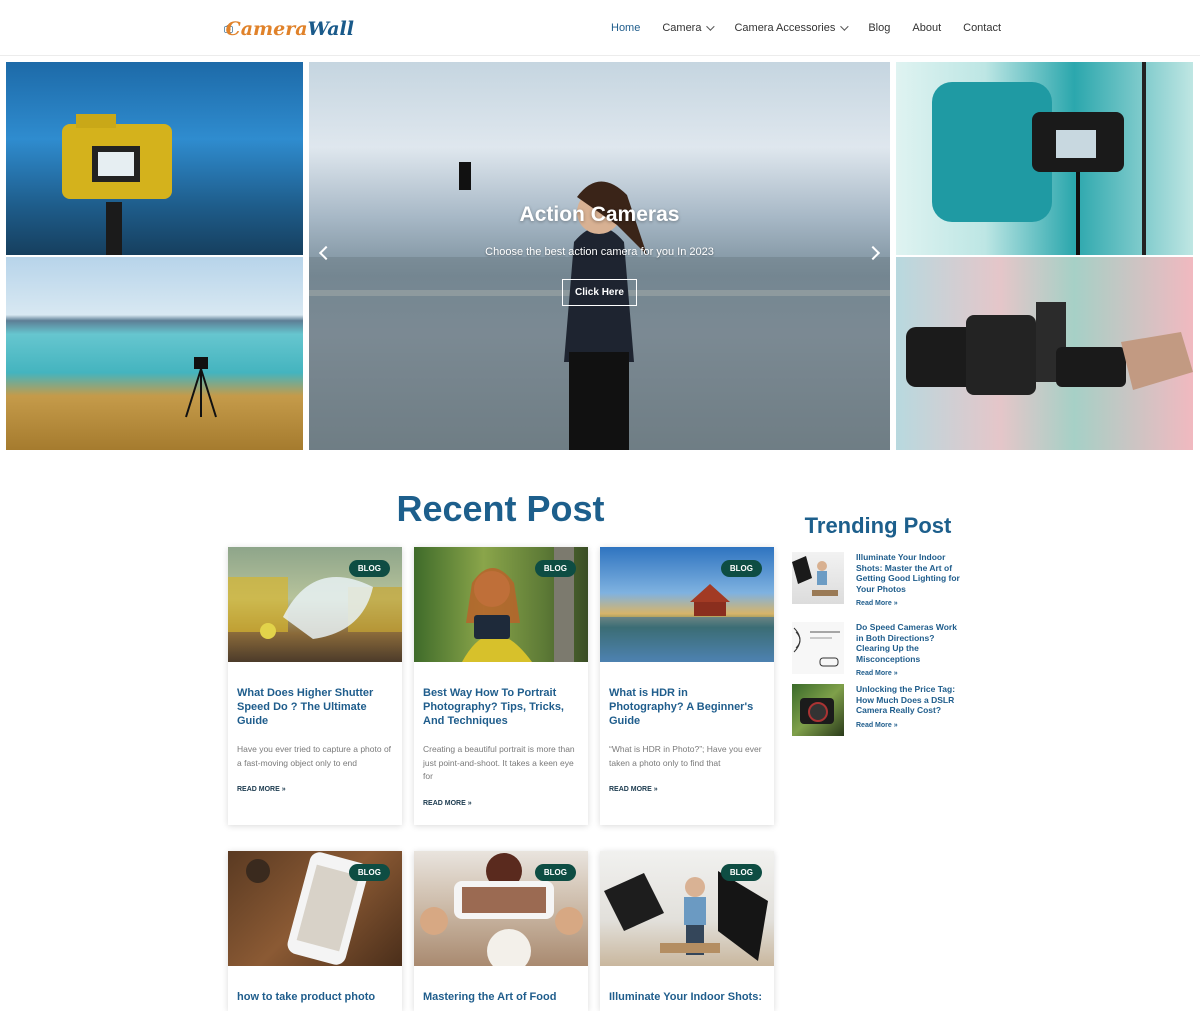 This screenshot has height=1011, width=1200. I want to click on camera-photo-icon, so click(117, 184).